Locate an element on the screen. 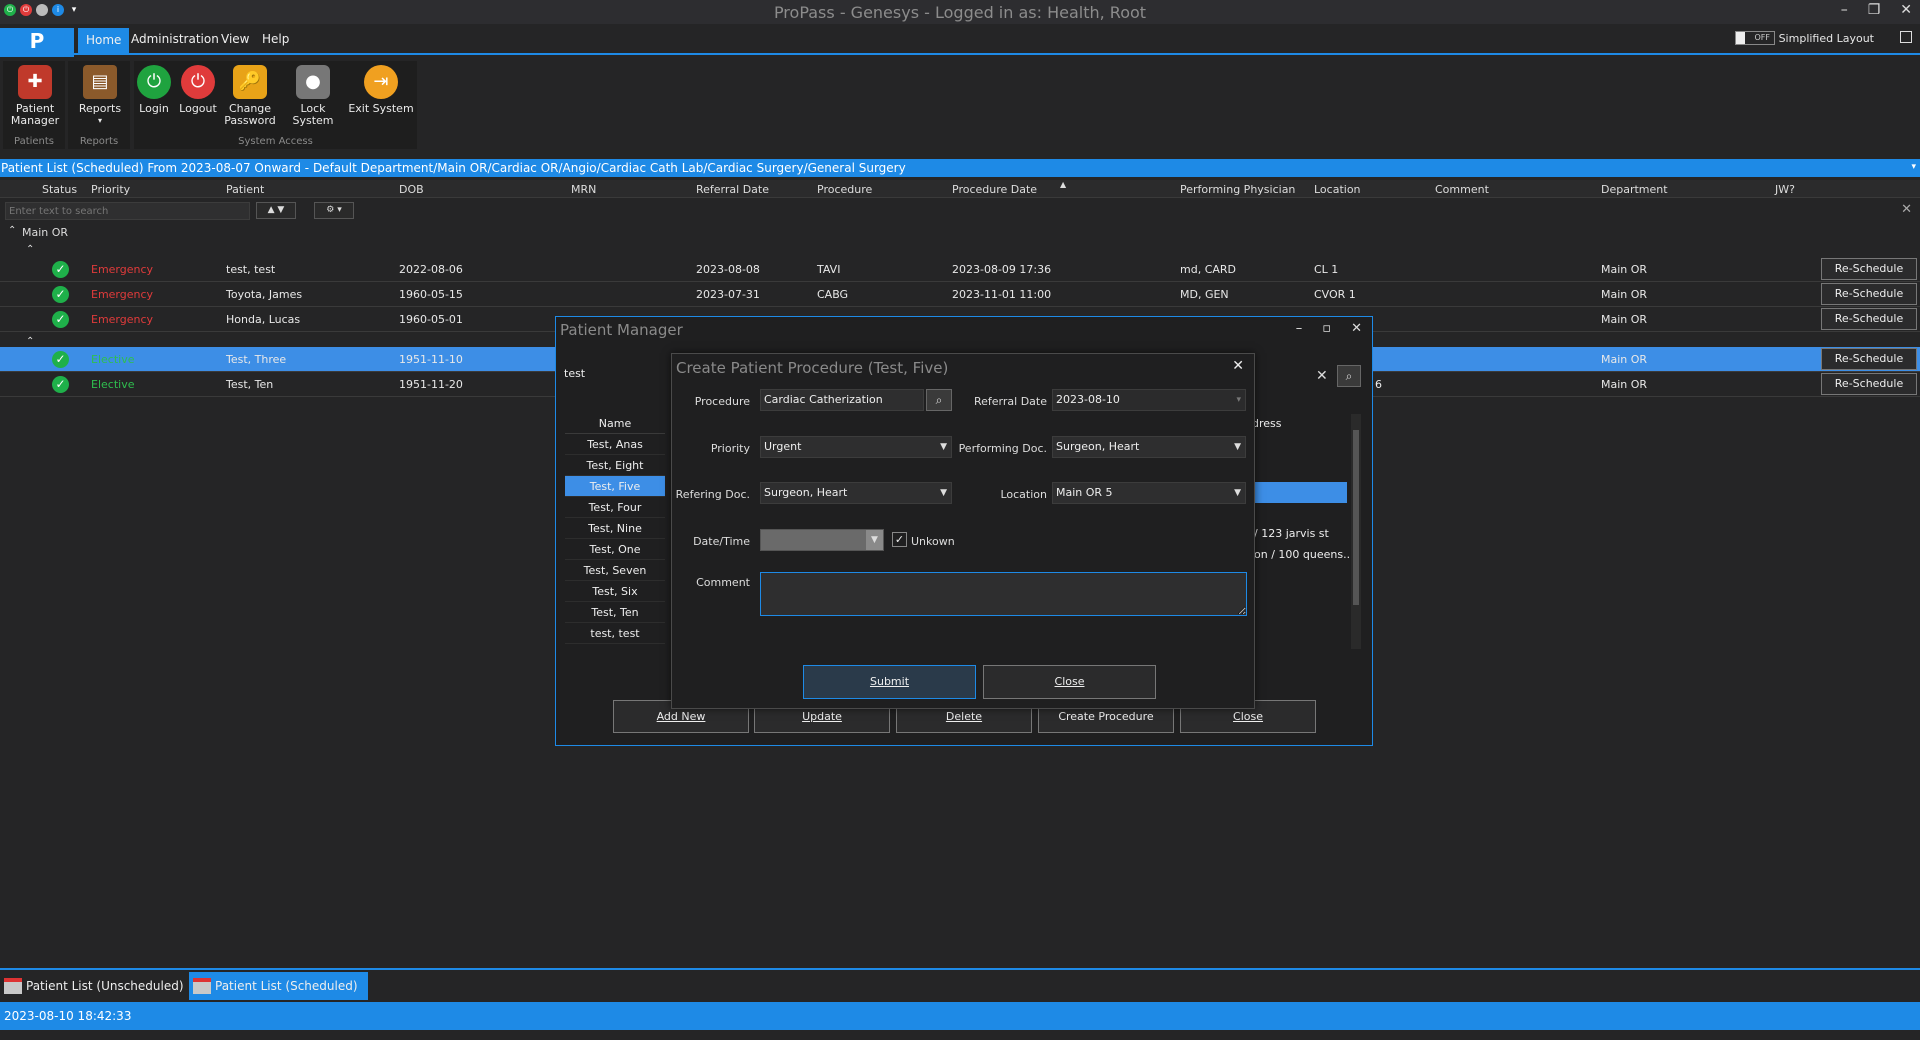 Image resolution: width=1920 pixels, height=1040 pixels. change-password-button: 🔑 Change Password is located at coordinates (250, 96).